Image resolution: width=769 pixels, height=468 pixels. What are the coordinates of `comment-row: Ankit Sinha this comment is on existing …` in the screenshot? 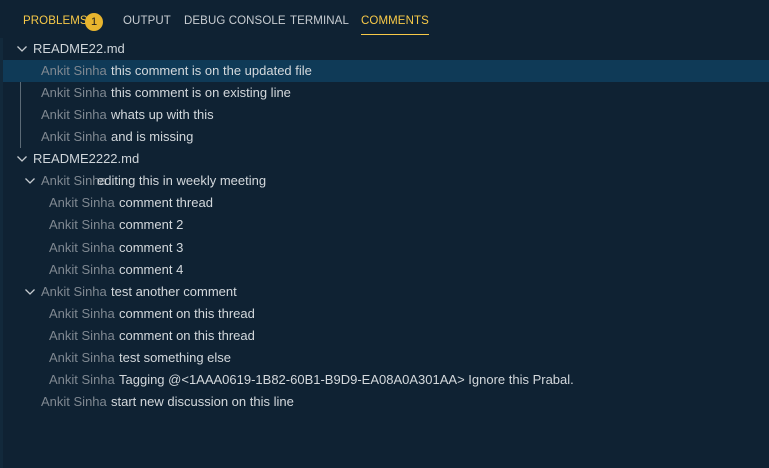 It's located at (386, 93).